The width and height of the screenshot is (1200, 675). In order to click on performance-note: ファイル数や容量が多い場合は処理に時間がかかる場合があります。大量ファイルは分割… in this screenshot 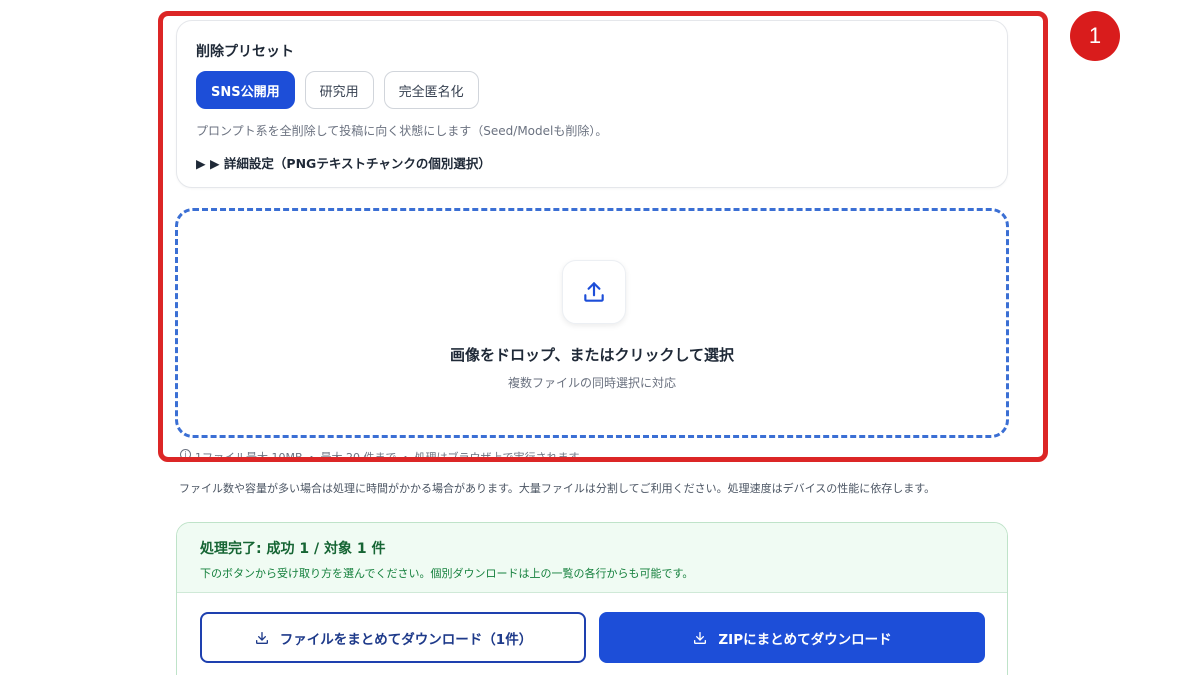, I will do `click(557, 488)`.